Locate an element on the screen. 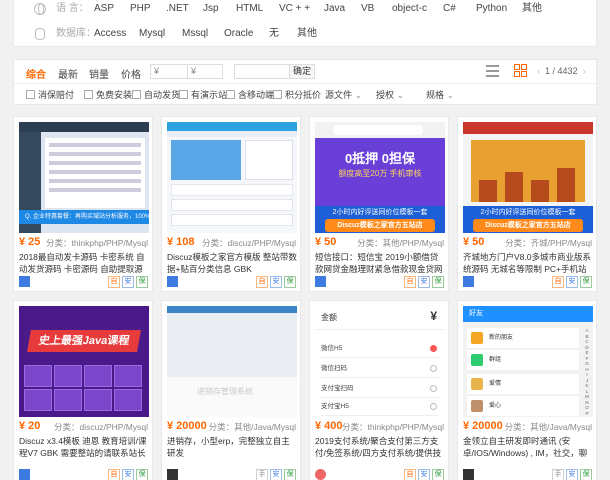  product-title: 短信接口：短信宝 2019小额借贷款网贷金融理财紧急借款现金贷网站源码 is located at coordinates (380, 263).